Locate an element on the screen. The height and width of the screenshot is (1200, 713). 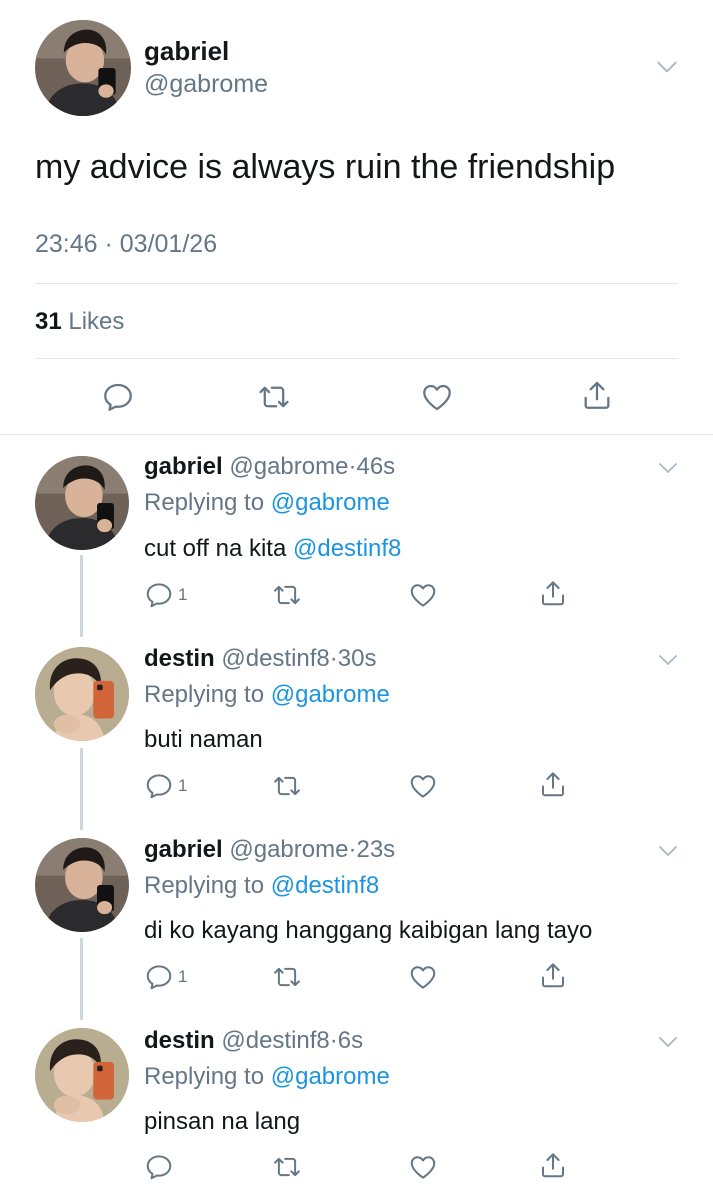
reply-time: 46s is located at coordinates (375, 466).